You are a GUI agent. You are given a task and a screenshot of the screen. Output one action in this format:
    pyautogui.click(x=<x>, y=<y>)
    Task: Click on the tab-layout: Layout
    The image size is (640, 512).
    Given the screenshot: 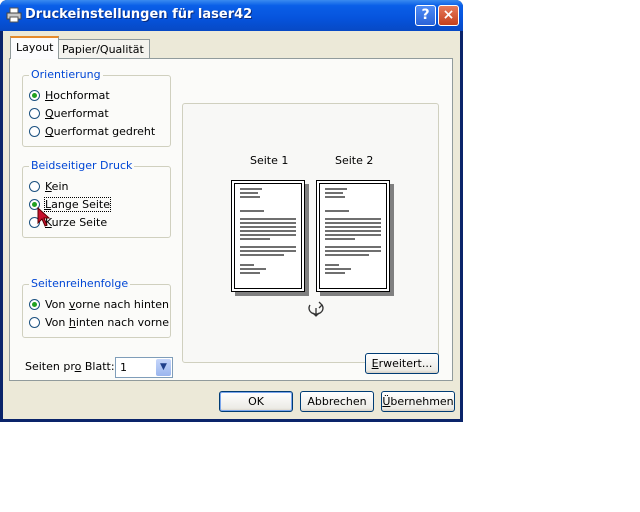 What is the action you would take?
    pyautogui.click(x=35, y=47)
    